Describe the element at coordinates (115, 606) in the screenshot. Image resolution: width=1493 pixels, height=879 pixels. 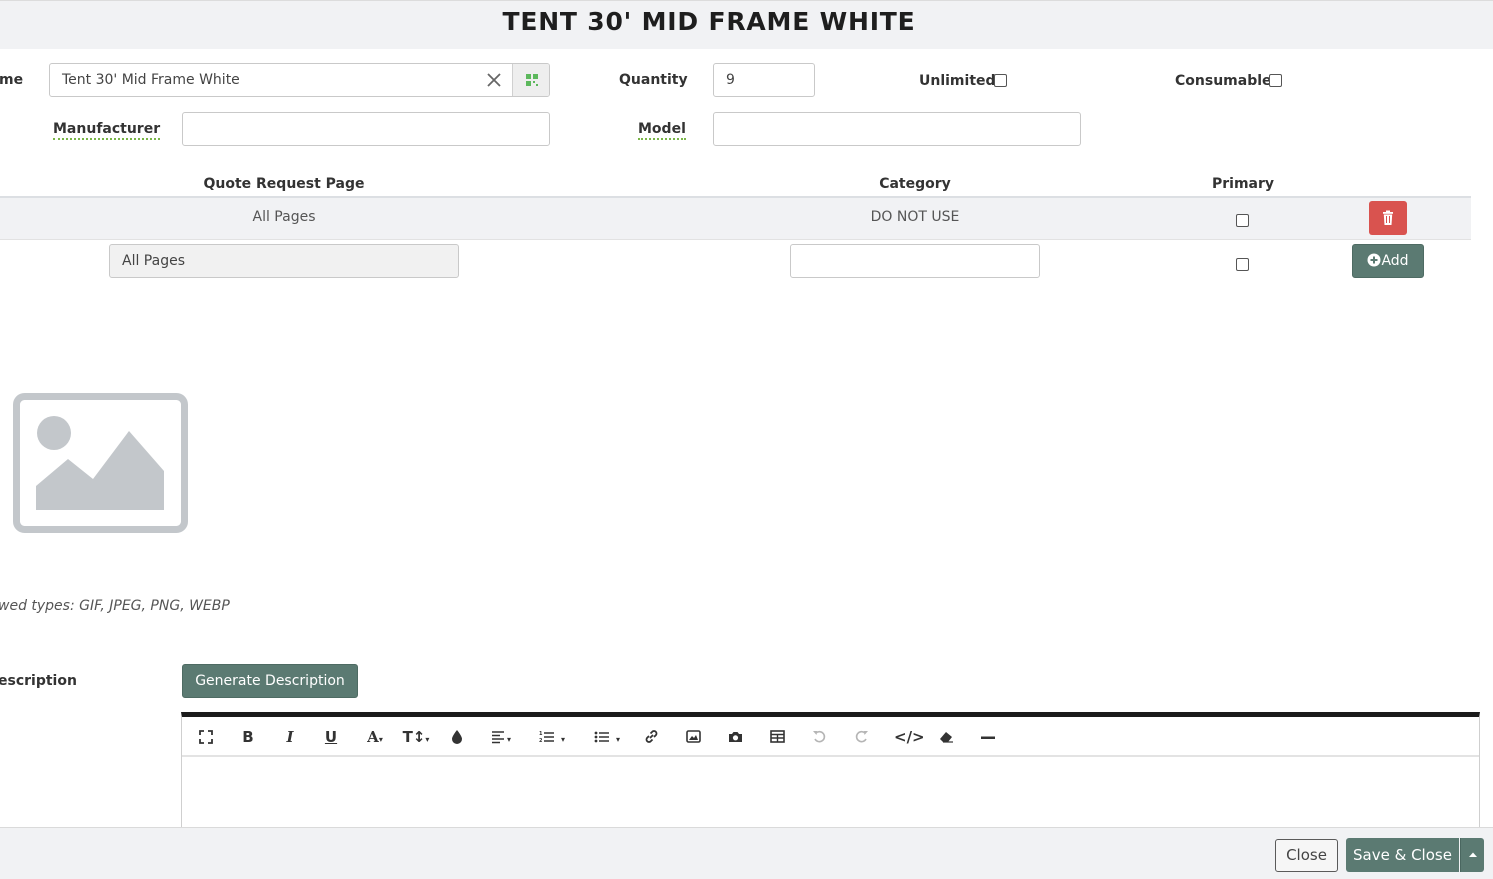
I see `allowed-types-text: wed types: GIF, JPEG, PNG, WEBP` at that location.